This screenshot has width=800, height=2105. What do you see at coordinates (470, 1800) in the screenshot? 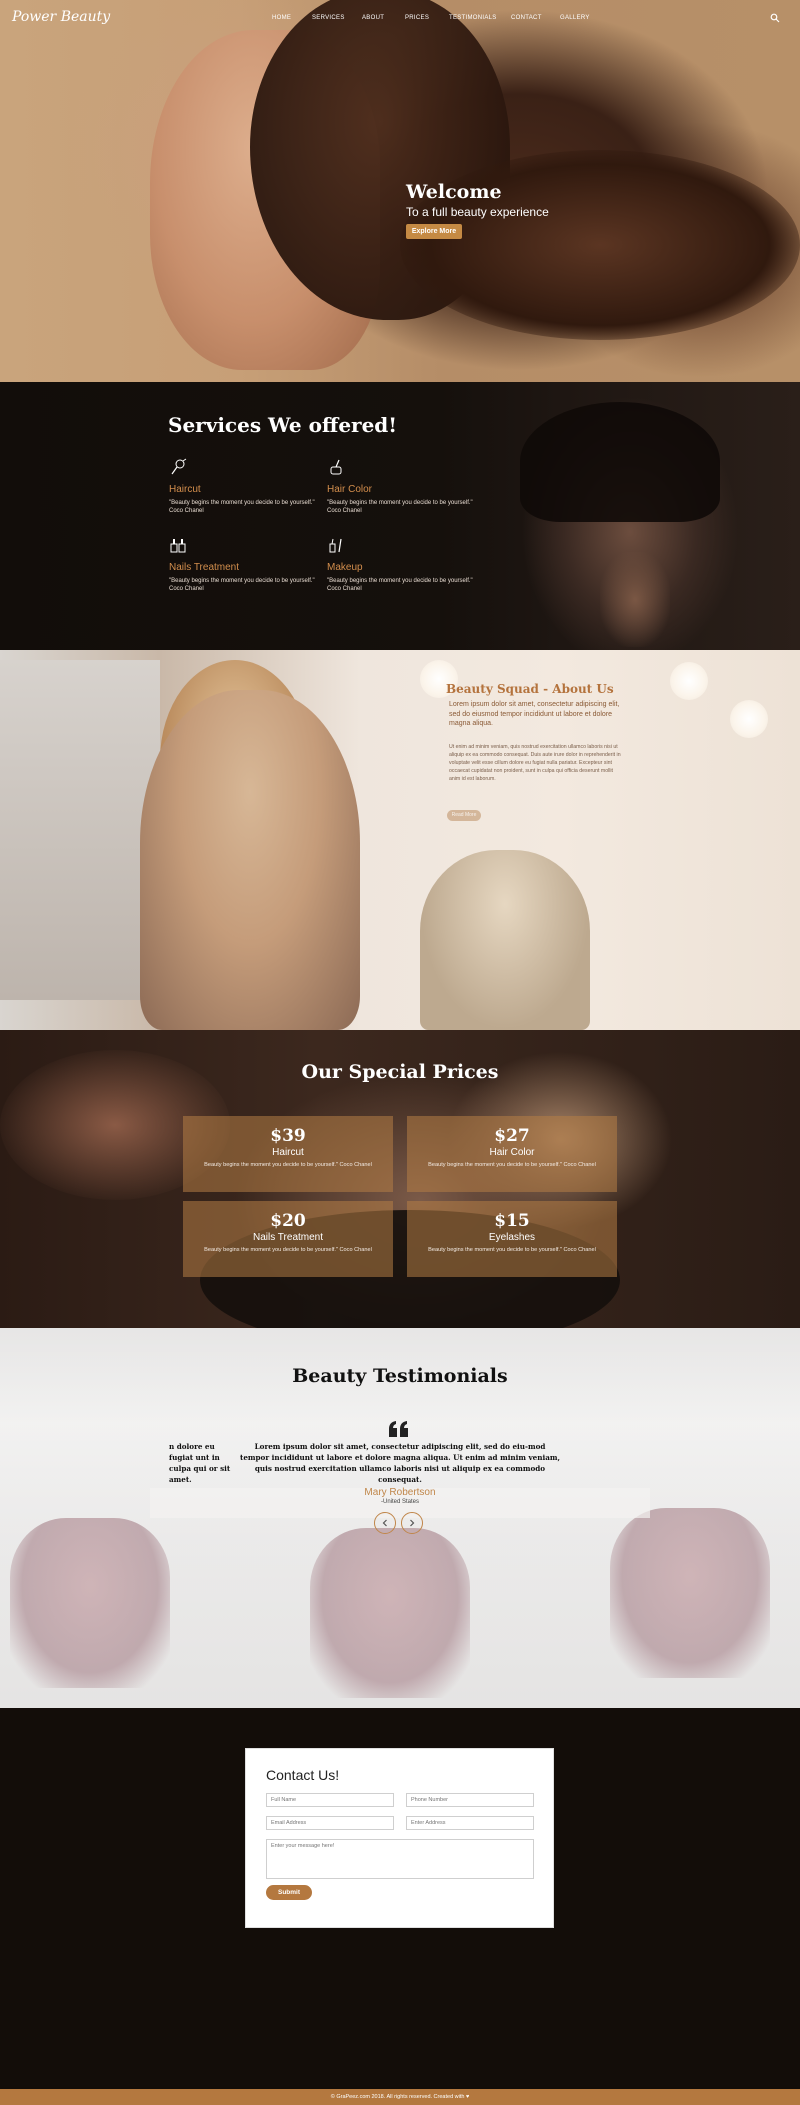
I see `phone-field` at bounding box center [470, 1800].